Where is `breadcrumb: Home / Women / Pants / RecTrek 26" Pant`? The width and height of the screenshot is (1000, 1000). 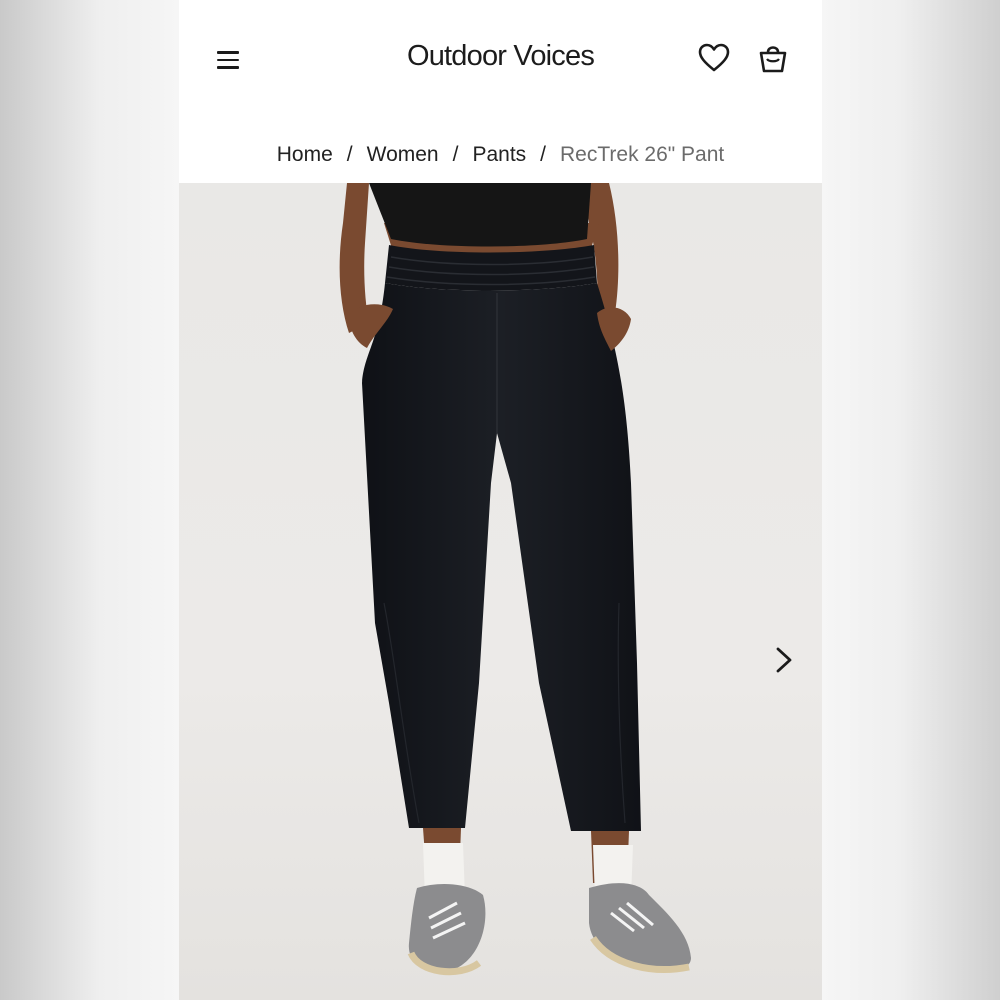
breadcrumb: Home / Women / Pants / RecTrek 26" Pant is located at coordinates (500, 155).